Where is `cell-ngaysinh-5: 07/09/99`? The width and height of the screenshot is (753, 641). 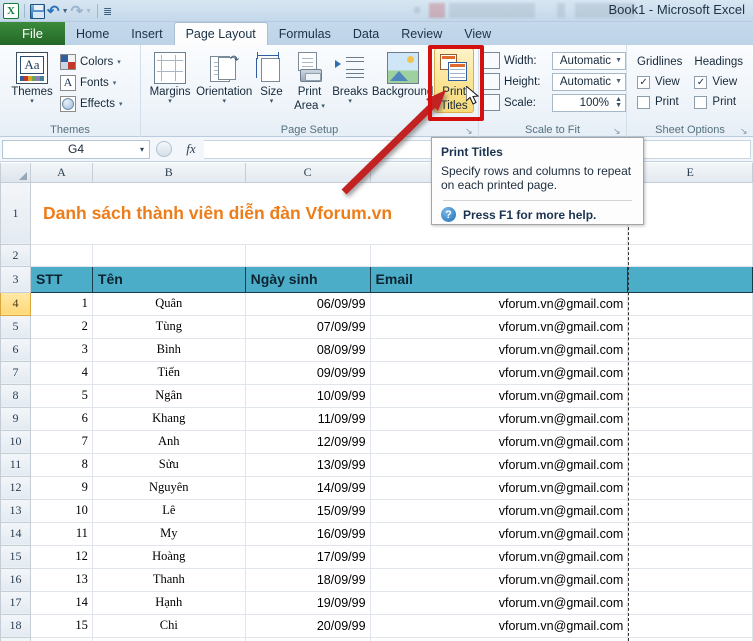 cell-ngaysinh-5: 07/09/99 is located at coordinates (307, 326).